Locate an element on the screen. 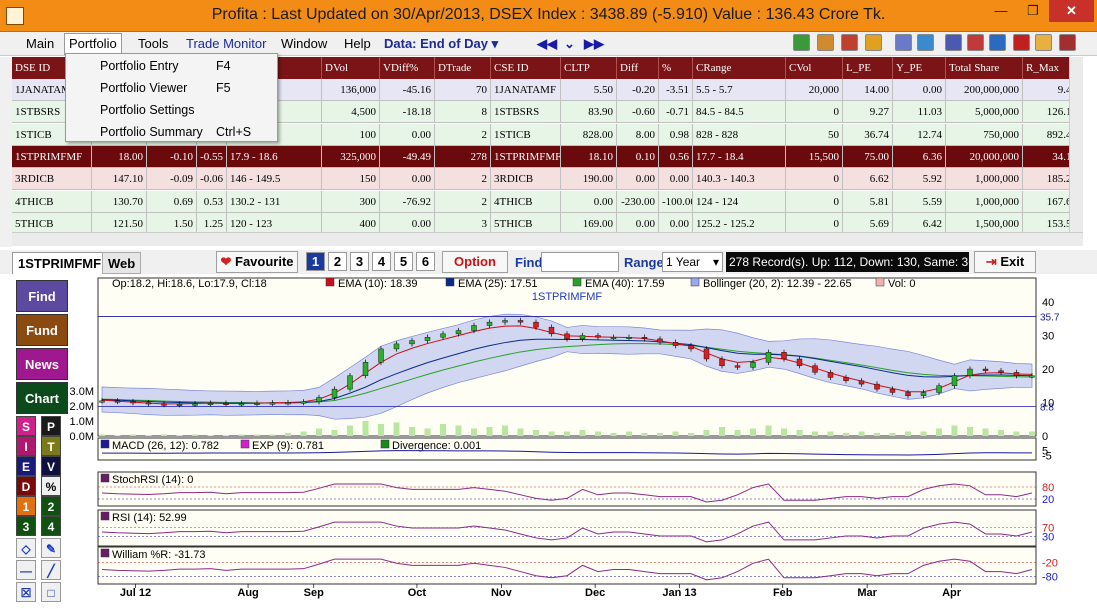 The width and height of the screenshot is (1097, 609). maximize-button: ❐ is located at coordinates (1033, 11).